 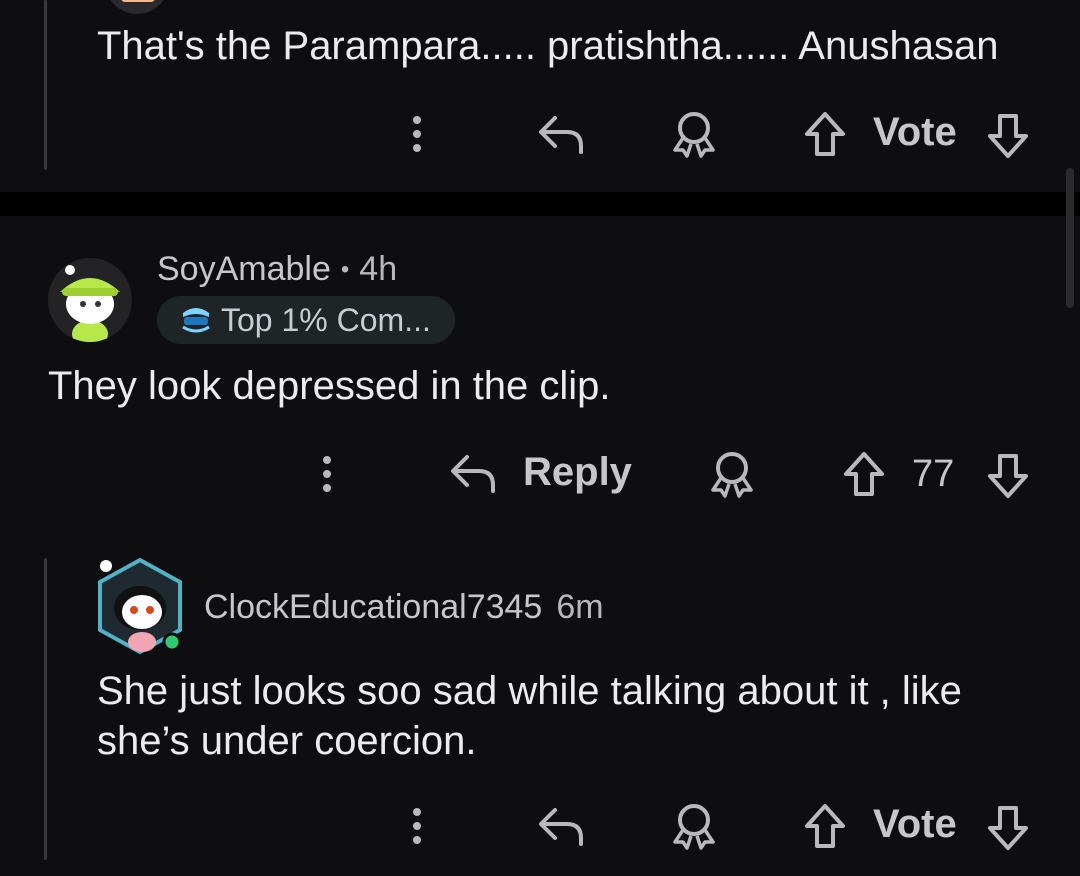 I want to click on avatar-soyamable, so click(x=90, y=300).